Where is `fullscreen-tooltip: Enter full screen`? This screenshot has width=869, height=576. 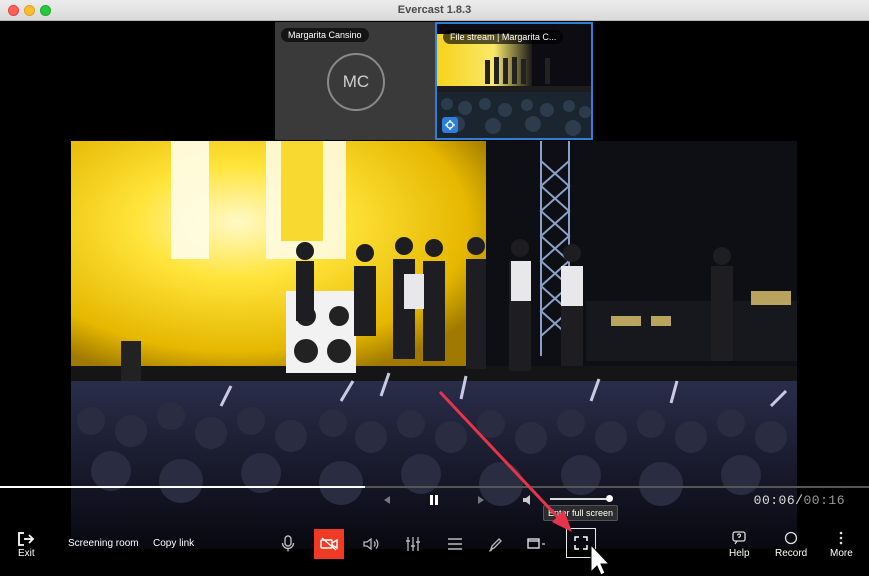
fullscreen-tooltip: Enter full screen is located at coordinates (581, 513).